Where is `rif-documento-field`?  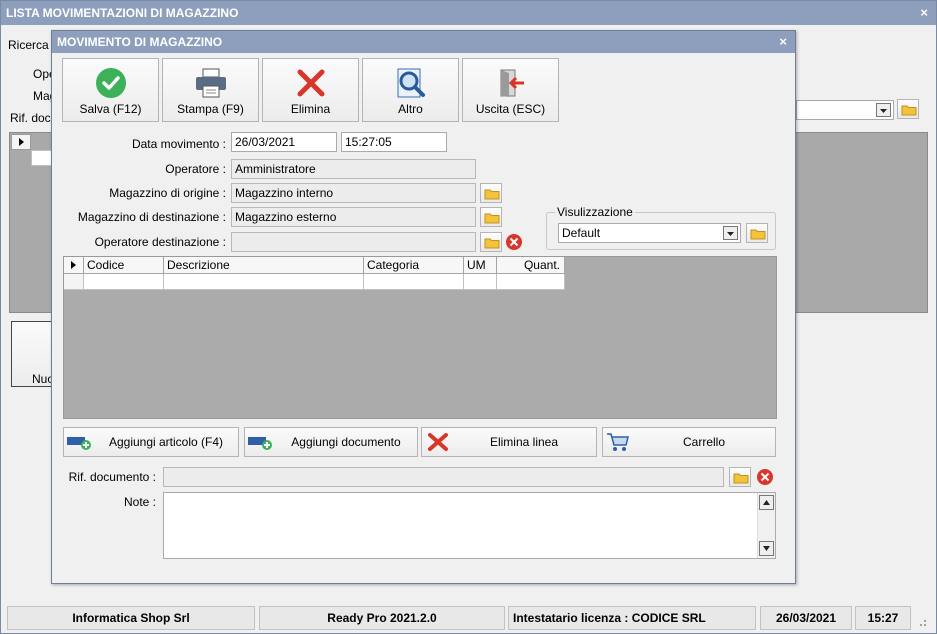
rif-documento-field is located at coordinates (443, 477).